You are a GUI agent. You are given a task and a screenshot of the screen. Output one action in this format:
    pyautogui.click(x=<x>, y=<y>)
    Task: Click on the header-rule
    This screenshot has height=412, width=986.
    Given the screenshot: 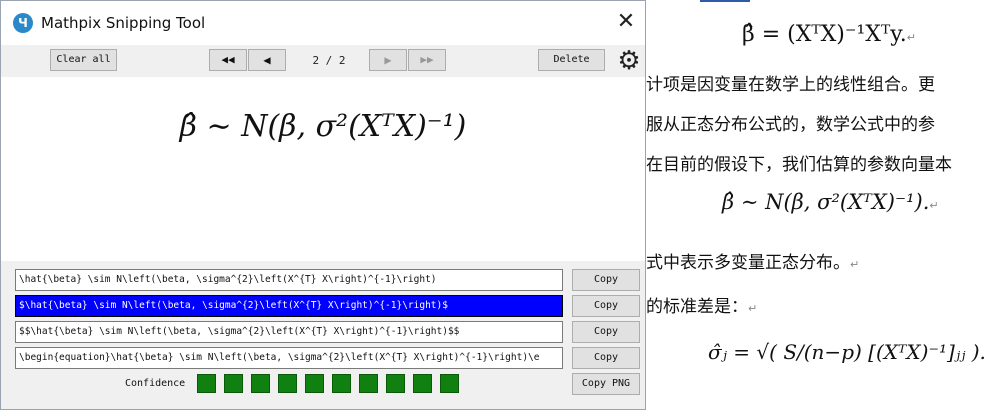 What is the action you would take?
    pyautogui.click(x=725, y=1)
    